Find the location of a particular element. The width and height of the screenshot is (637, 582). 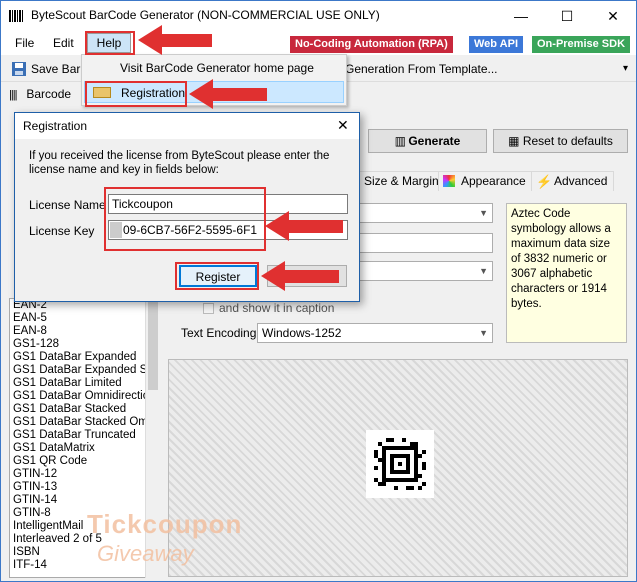

symbology-list-item: GS1 DataMatrix is located at coordinates (84, 448).